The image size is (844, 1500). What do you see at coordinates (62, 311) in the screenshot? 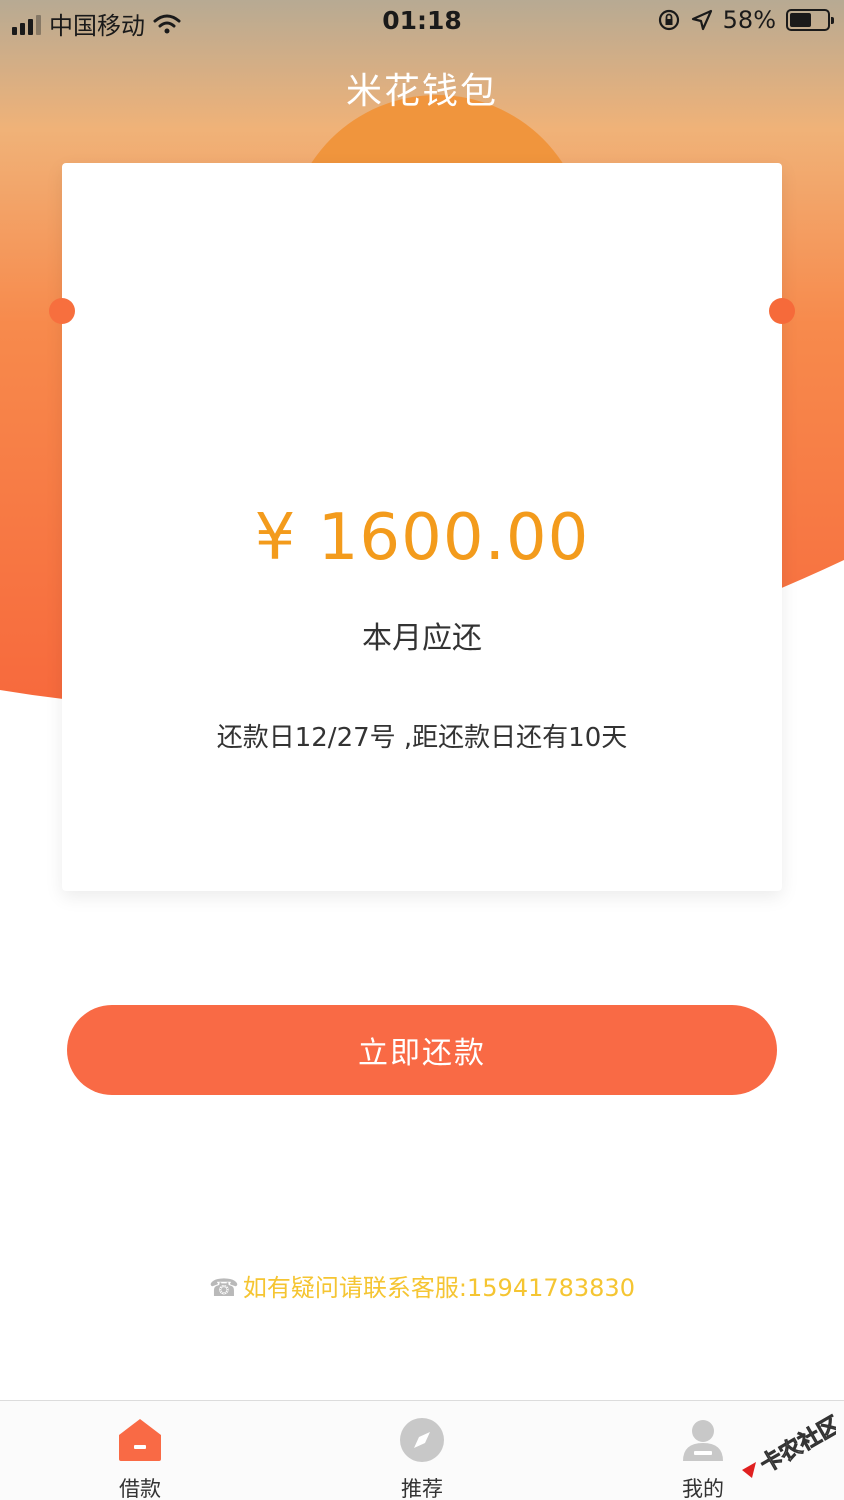
I see `card-notch-left` at bounding box center [62, 311].